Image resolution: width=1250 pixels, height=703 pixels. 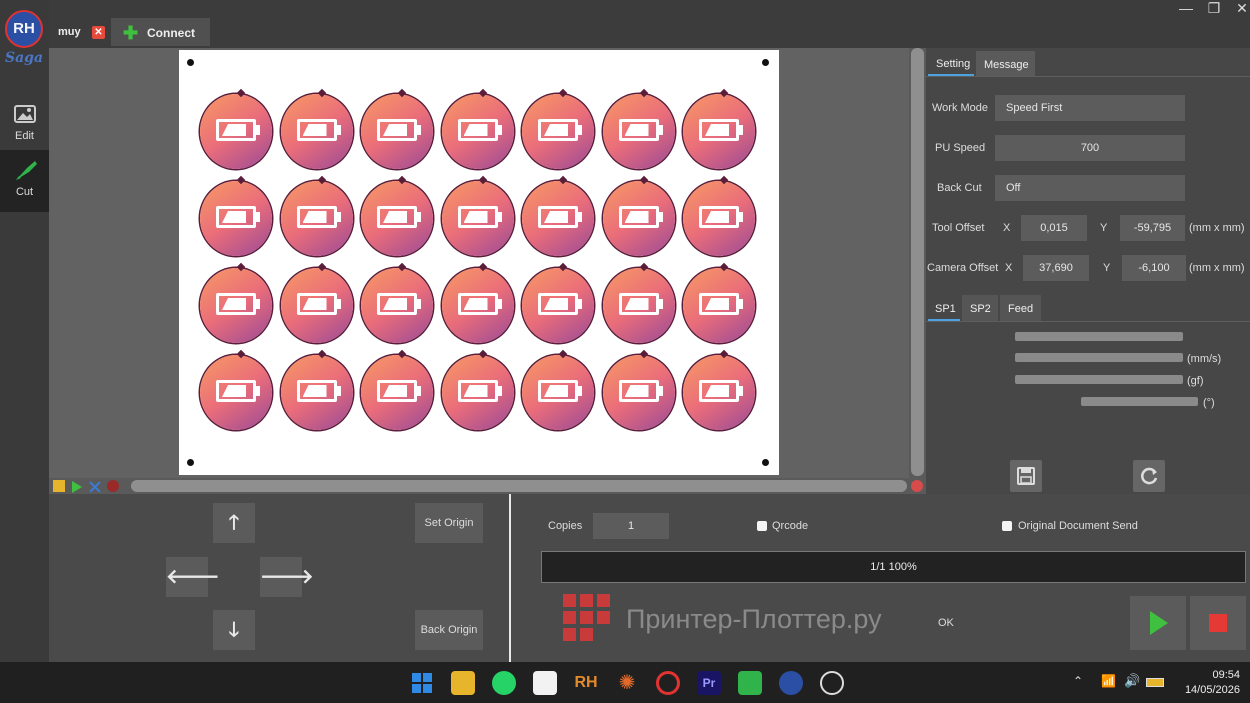 What do you see at coordinates (1108, 681) in the screenshot?
I see `wifi-icon: 📶` at bounding box center [1108, 681].